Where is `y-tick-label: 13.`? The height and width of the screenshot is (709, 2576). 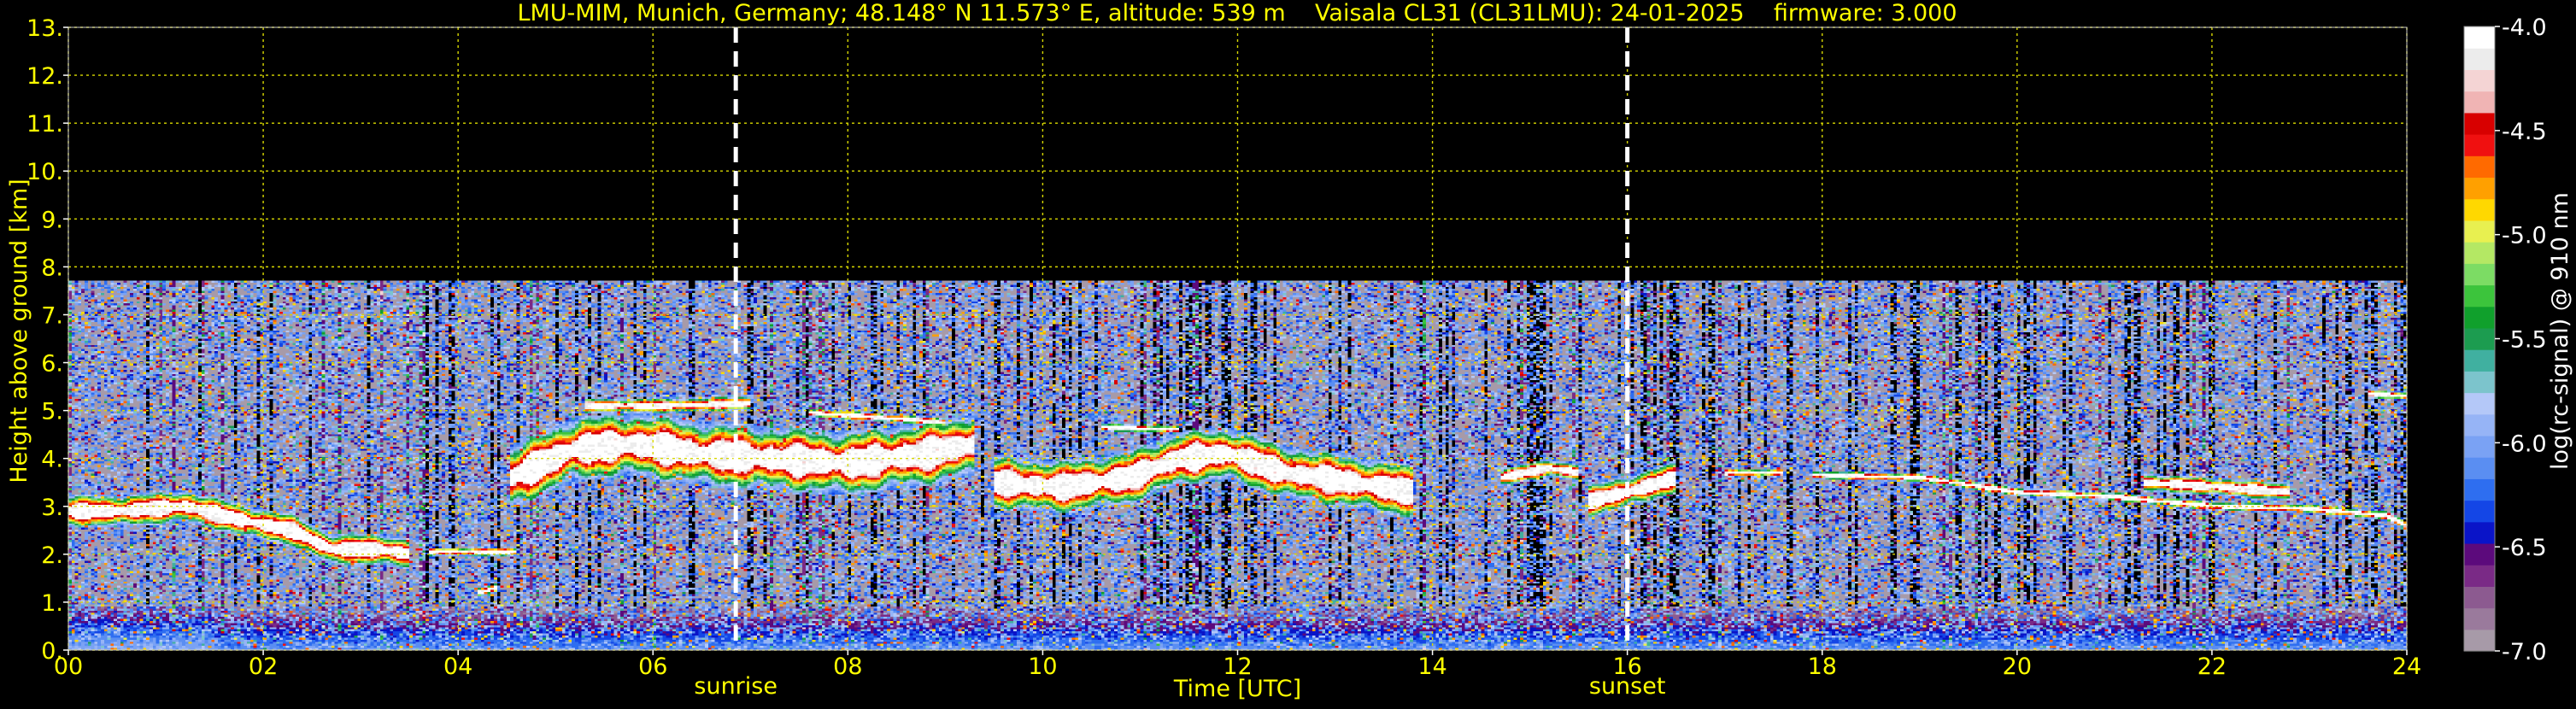 y-tick-label: 13. is located at coordinates (44, 28).